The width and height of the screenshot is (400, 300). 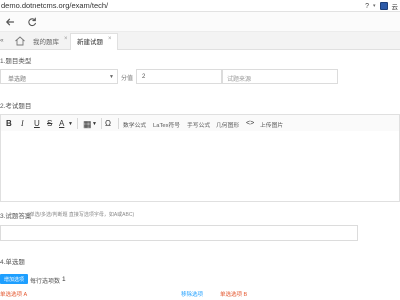 What do you see at coordinates (17, 80) in the screenshot?
I see `question-type-value: 单选题` at bounding box center [17, 80].